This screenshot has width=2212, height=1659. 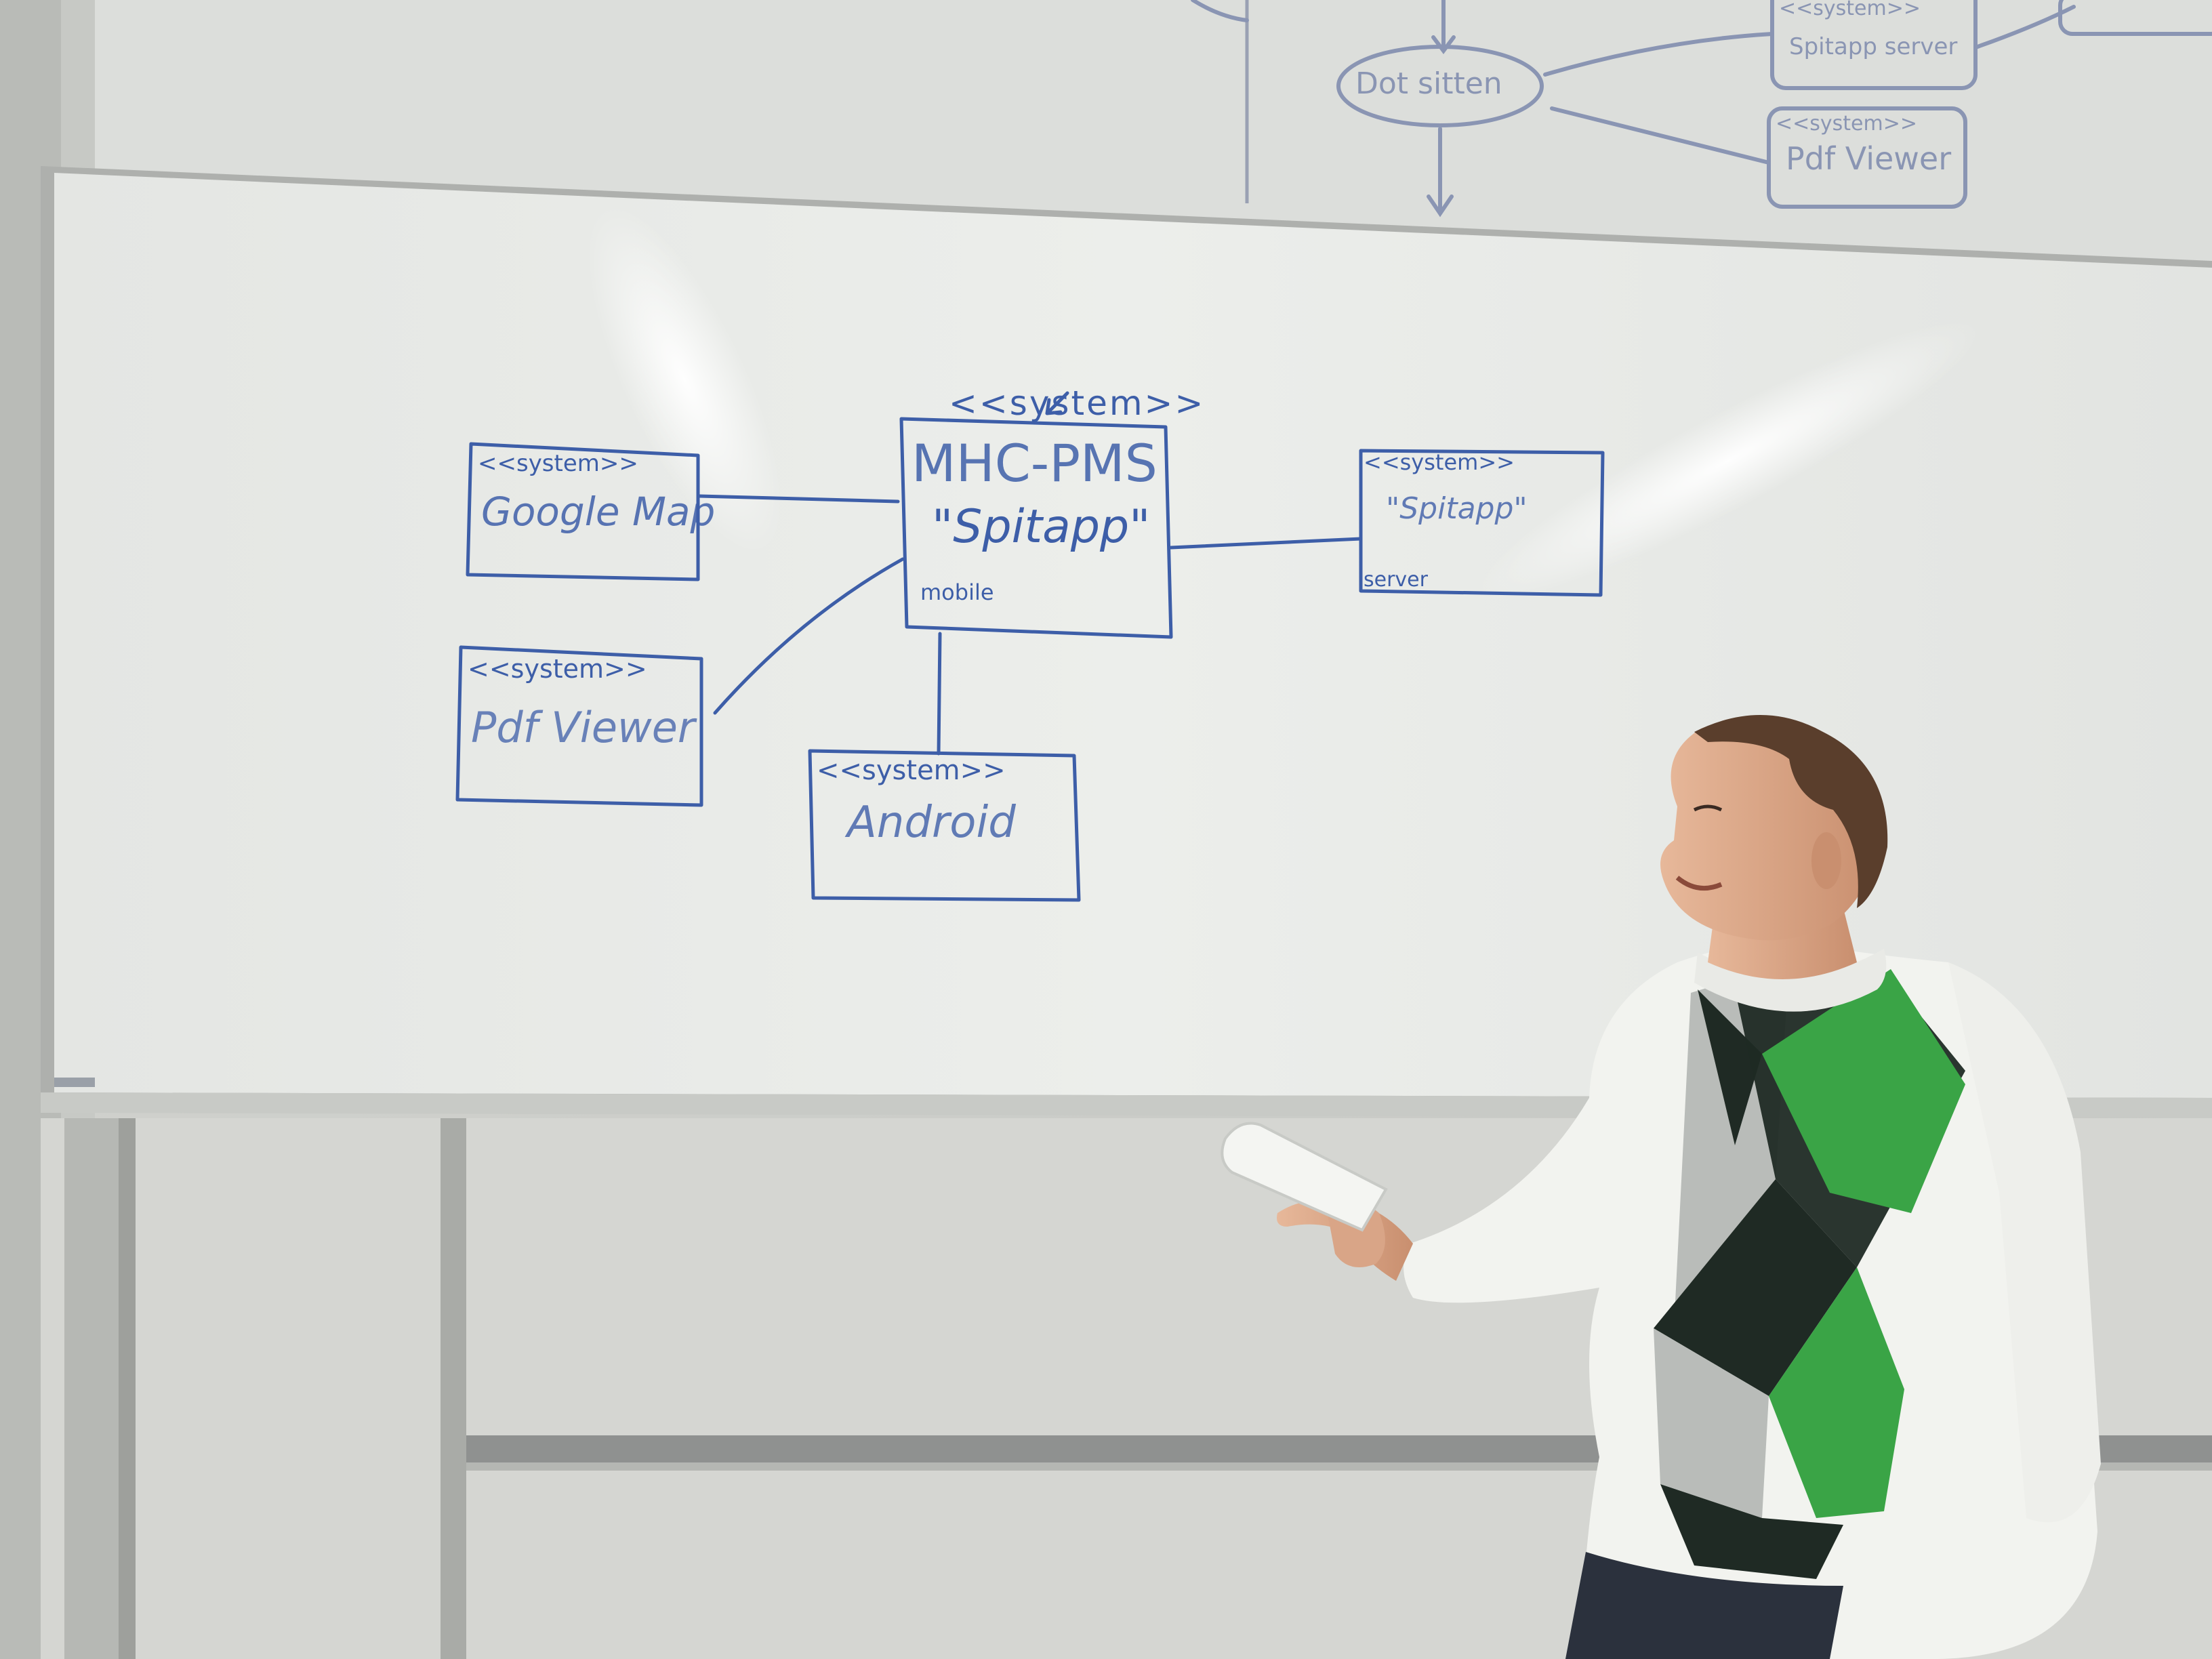 I want to click on upper-box-bottom-label: Pdf Viewer, so click(x=1869, y=158).